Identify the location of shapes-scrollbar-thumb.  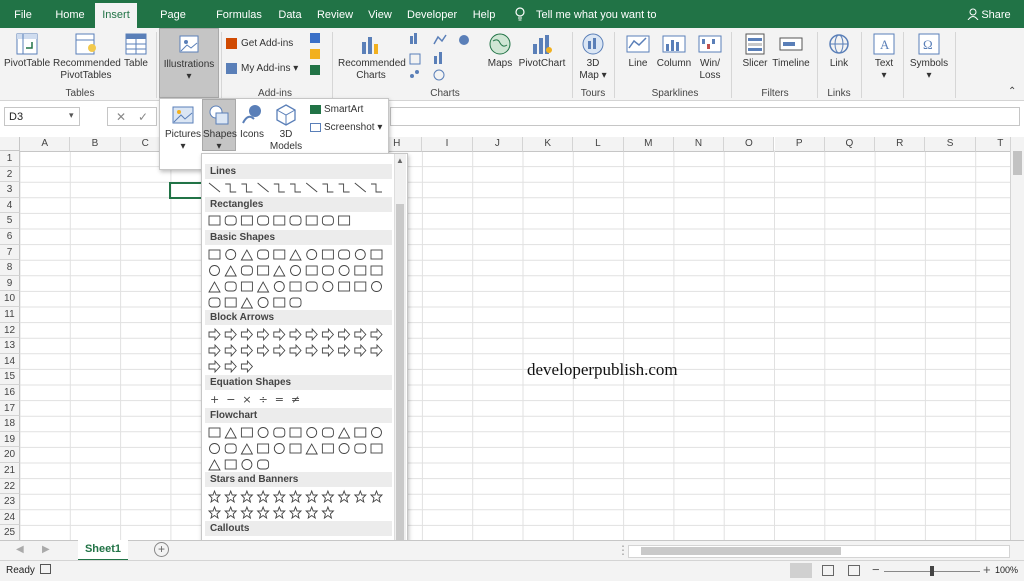
(400, 374).